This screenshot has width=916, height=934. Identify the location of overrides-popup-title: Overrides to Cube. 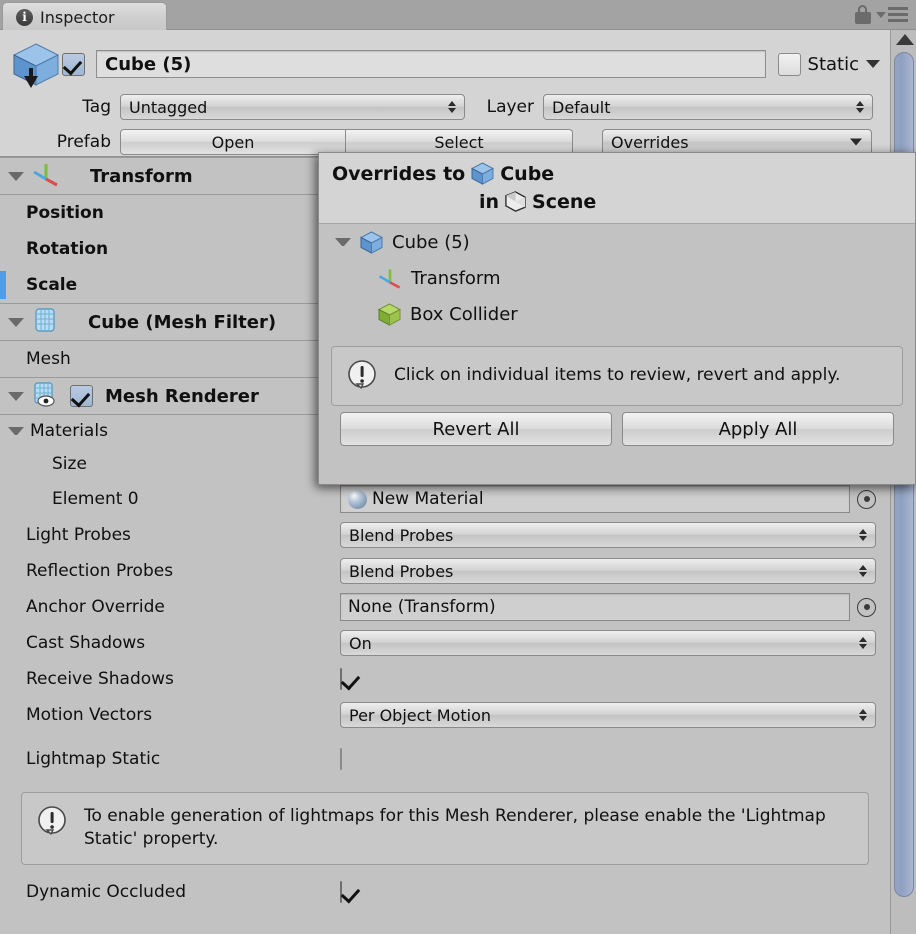
(617, 173).